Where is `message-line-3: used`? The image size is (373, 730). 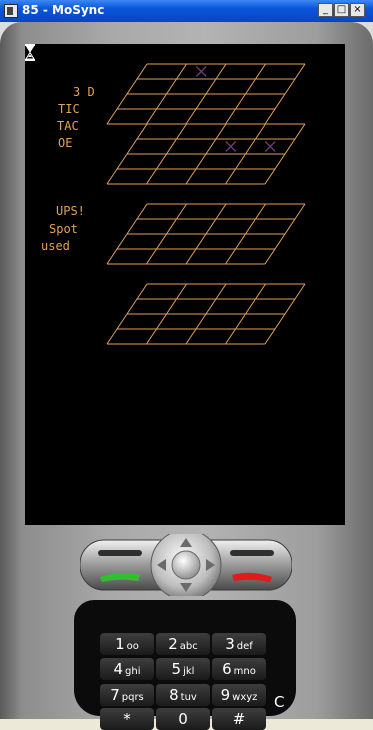 message-line-3: used is located at coordinates (55, 246).